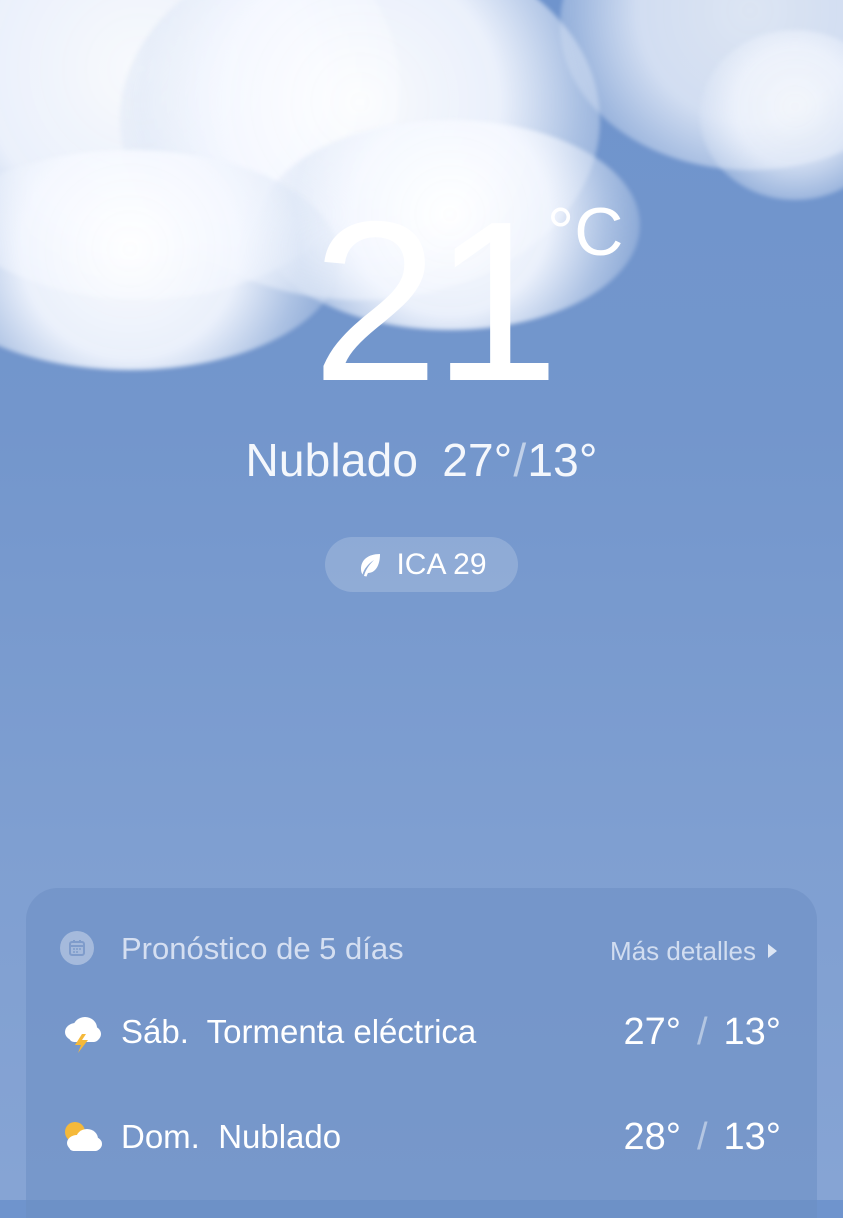  I want to click on current-temperature: 21 °C, so click(492, 302).